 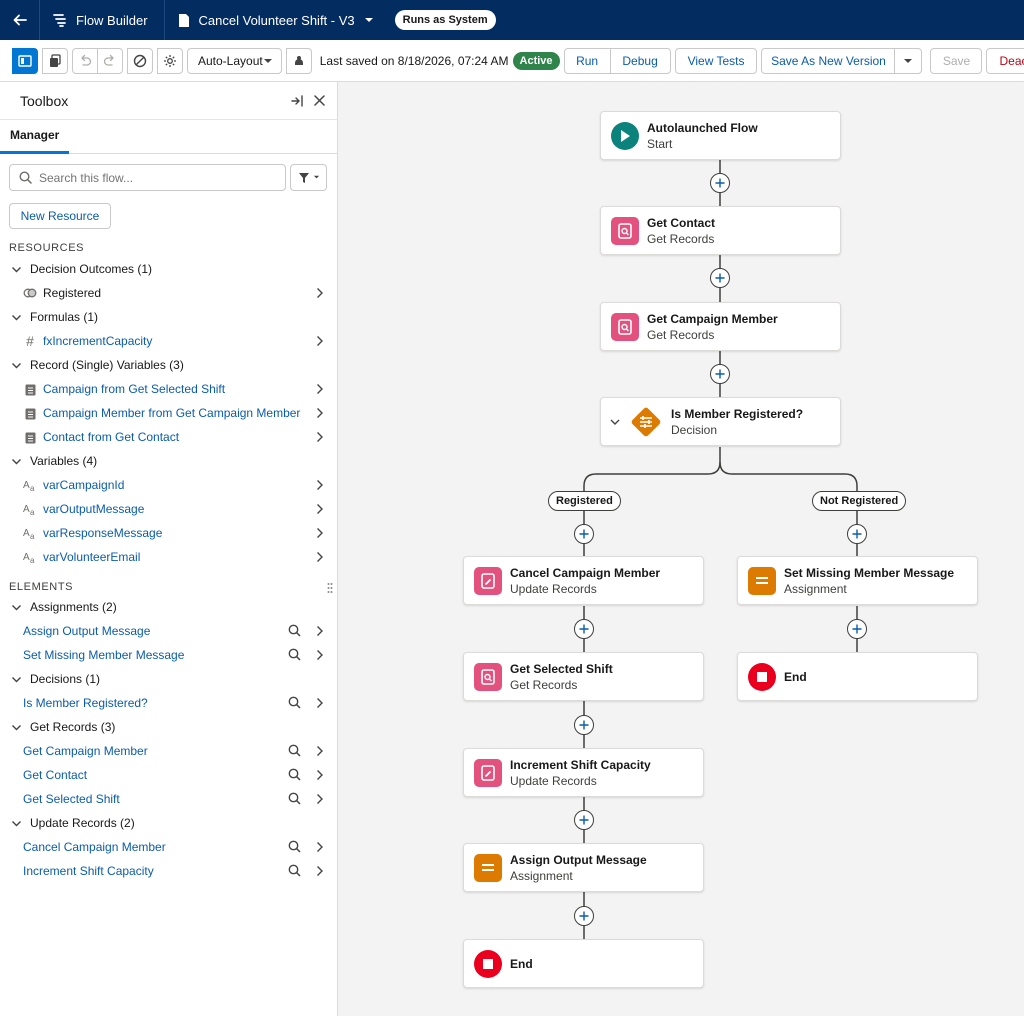 I want to click on resource-item-registered: Registered, so click(x=168, y=293).